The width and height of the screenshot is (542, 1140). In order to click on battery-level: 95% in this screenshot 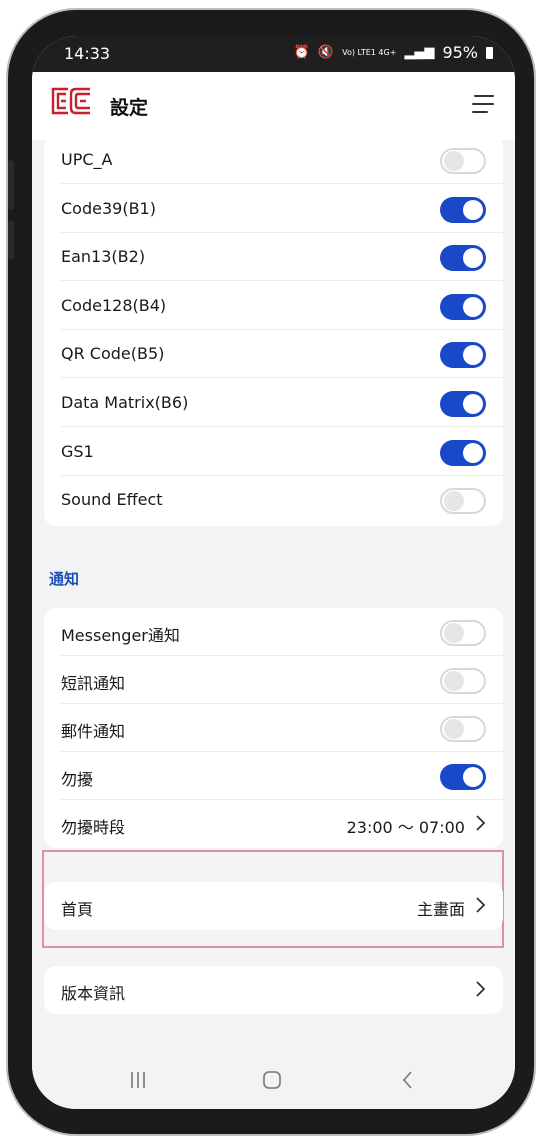, I will do `click(460, 52)`.